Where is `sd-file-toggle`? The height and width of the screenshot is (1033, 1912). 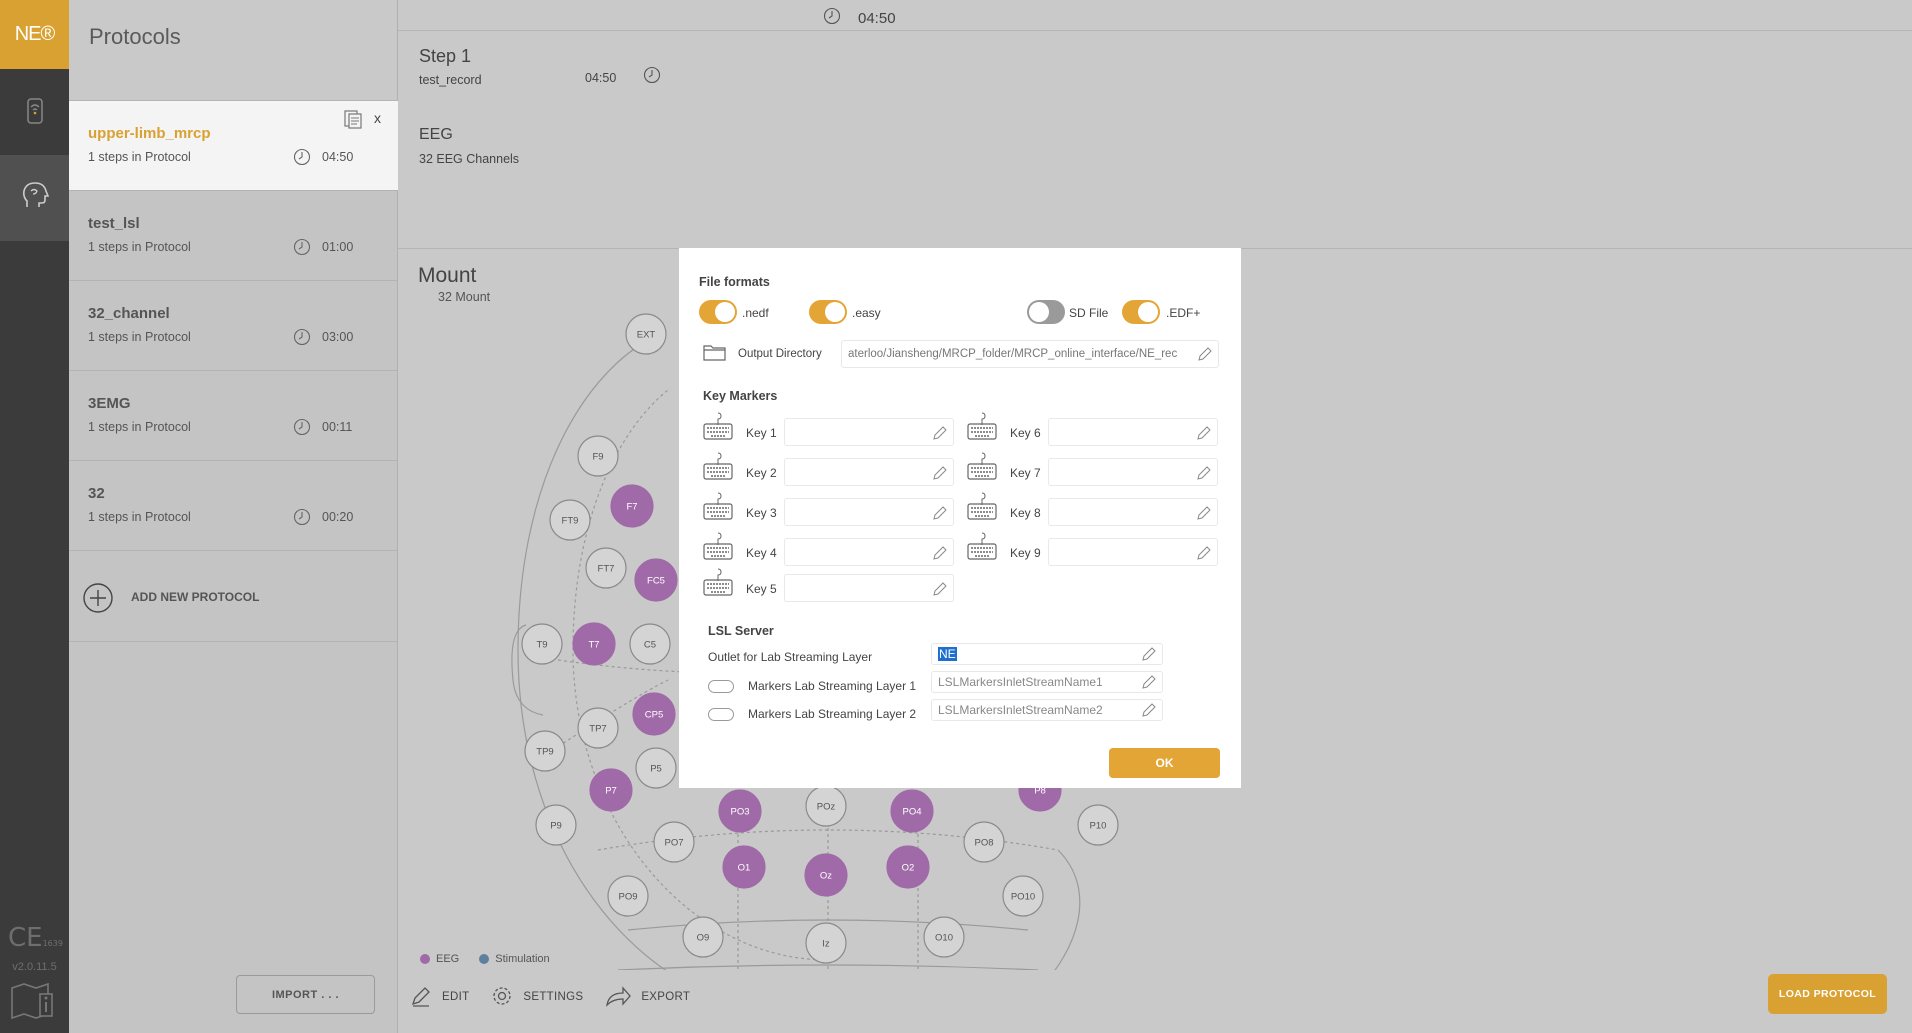 sd-file-toggle is located at coordinates (1046, 312).